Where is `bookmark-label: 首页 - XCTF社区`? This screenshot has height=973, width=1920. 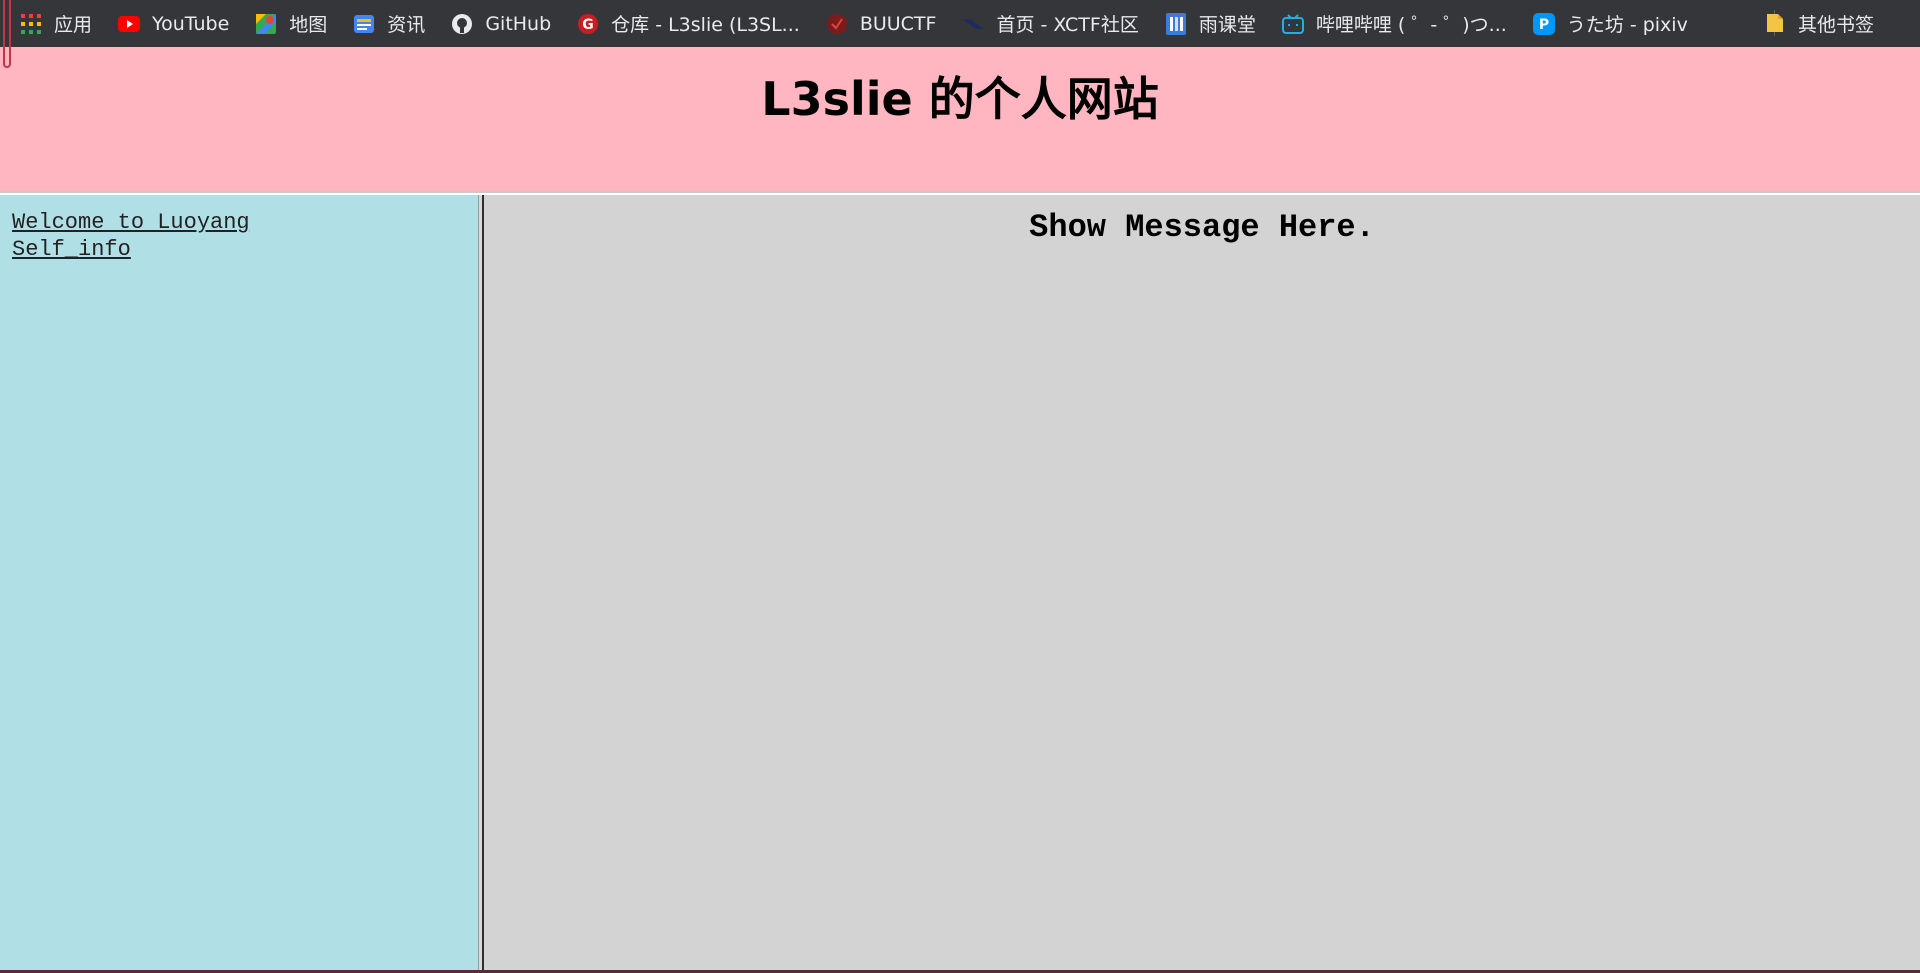 bookmark-label: 首页 - XCTF社区 is located at coordinates (1067, 25).